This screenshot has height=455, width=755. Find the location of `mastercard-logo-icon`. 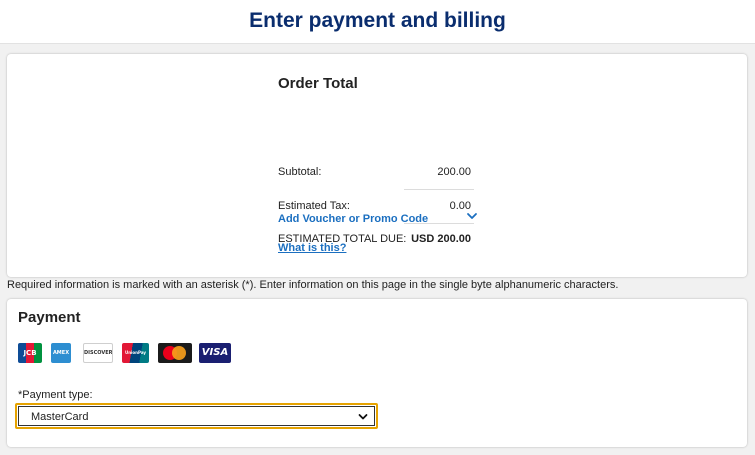

mastercard-logo-icon is located at coordinates (175, 353).